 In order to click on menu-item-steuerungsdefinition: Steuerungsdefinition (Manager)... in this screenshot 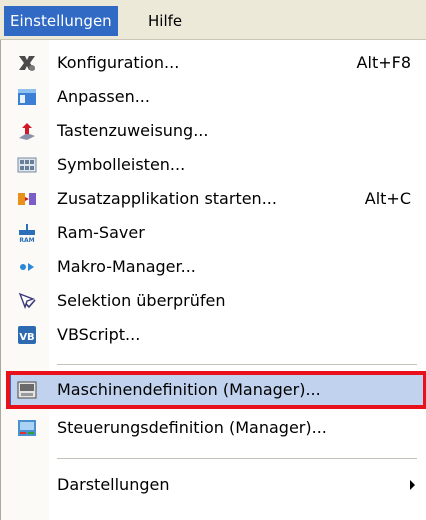, I will do `click(213, 428)`.